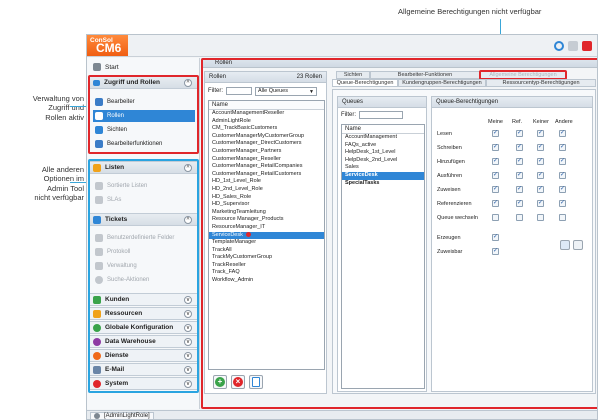 Image resolution: width=600 pixels, height=420 pixels. What do you see at coordinates (97, 416) in the screenshot?
I see `user-icon` at bounding box center [97, 416].